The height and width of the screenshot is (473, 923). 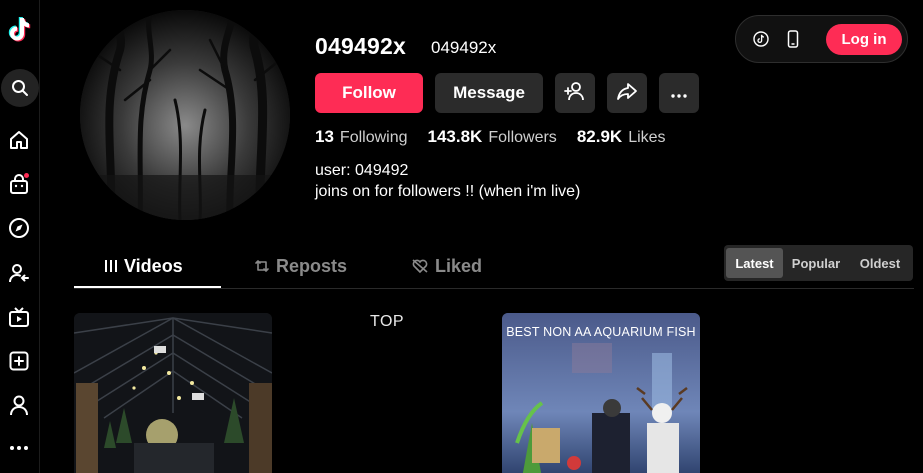 I want to click on nickname: 049492x, so click(x=464, y=47).